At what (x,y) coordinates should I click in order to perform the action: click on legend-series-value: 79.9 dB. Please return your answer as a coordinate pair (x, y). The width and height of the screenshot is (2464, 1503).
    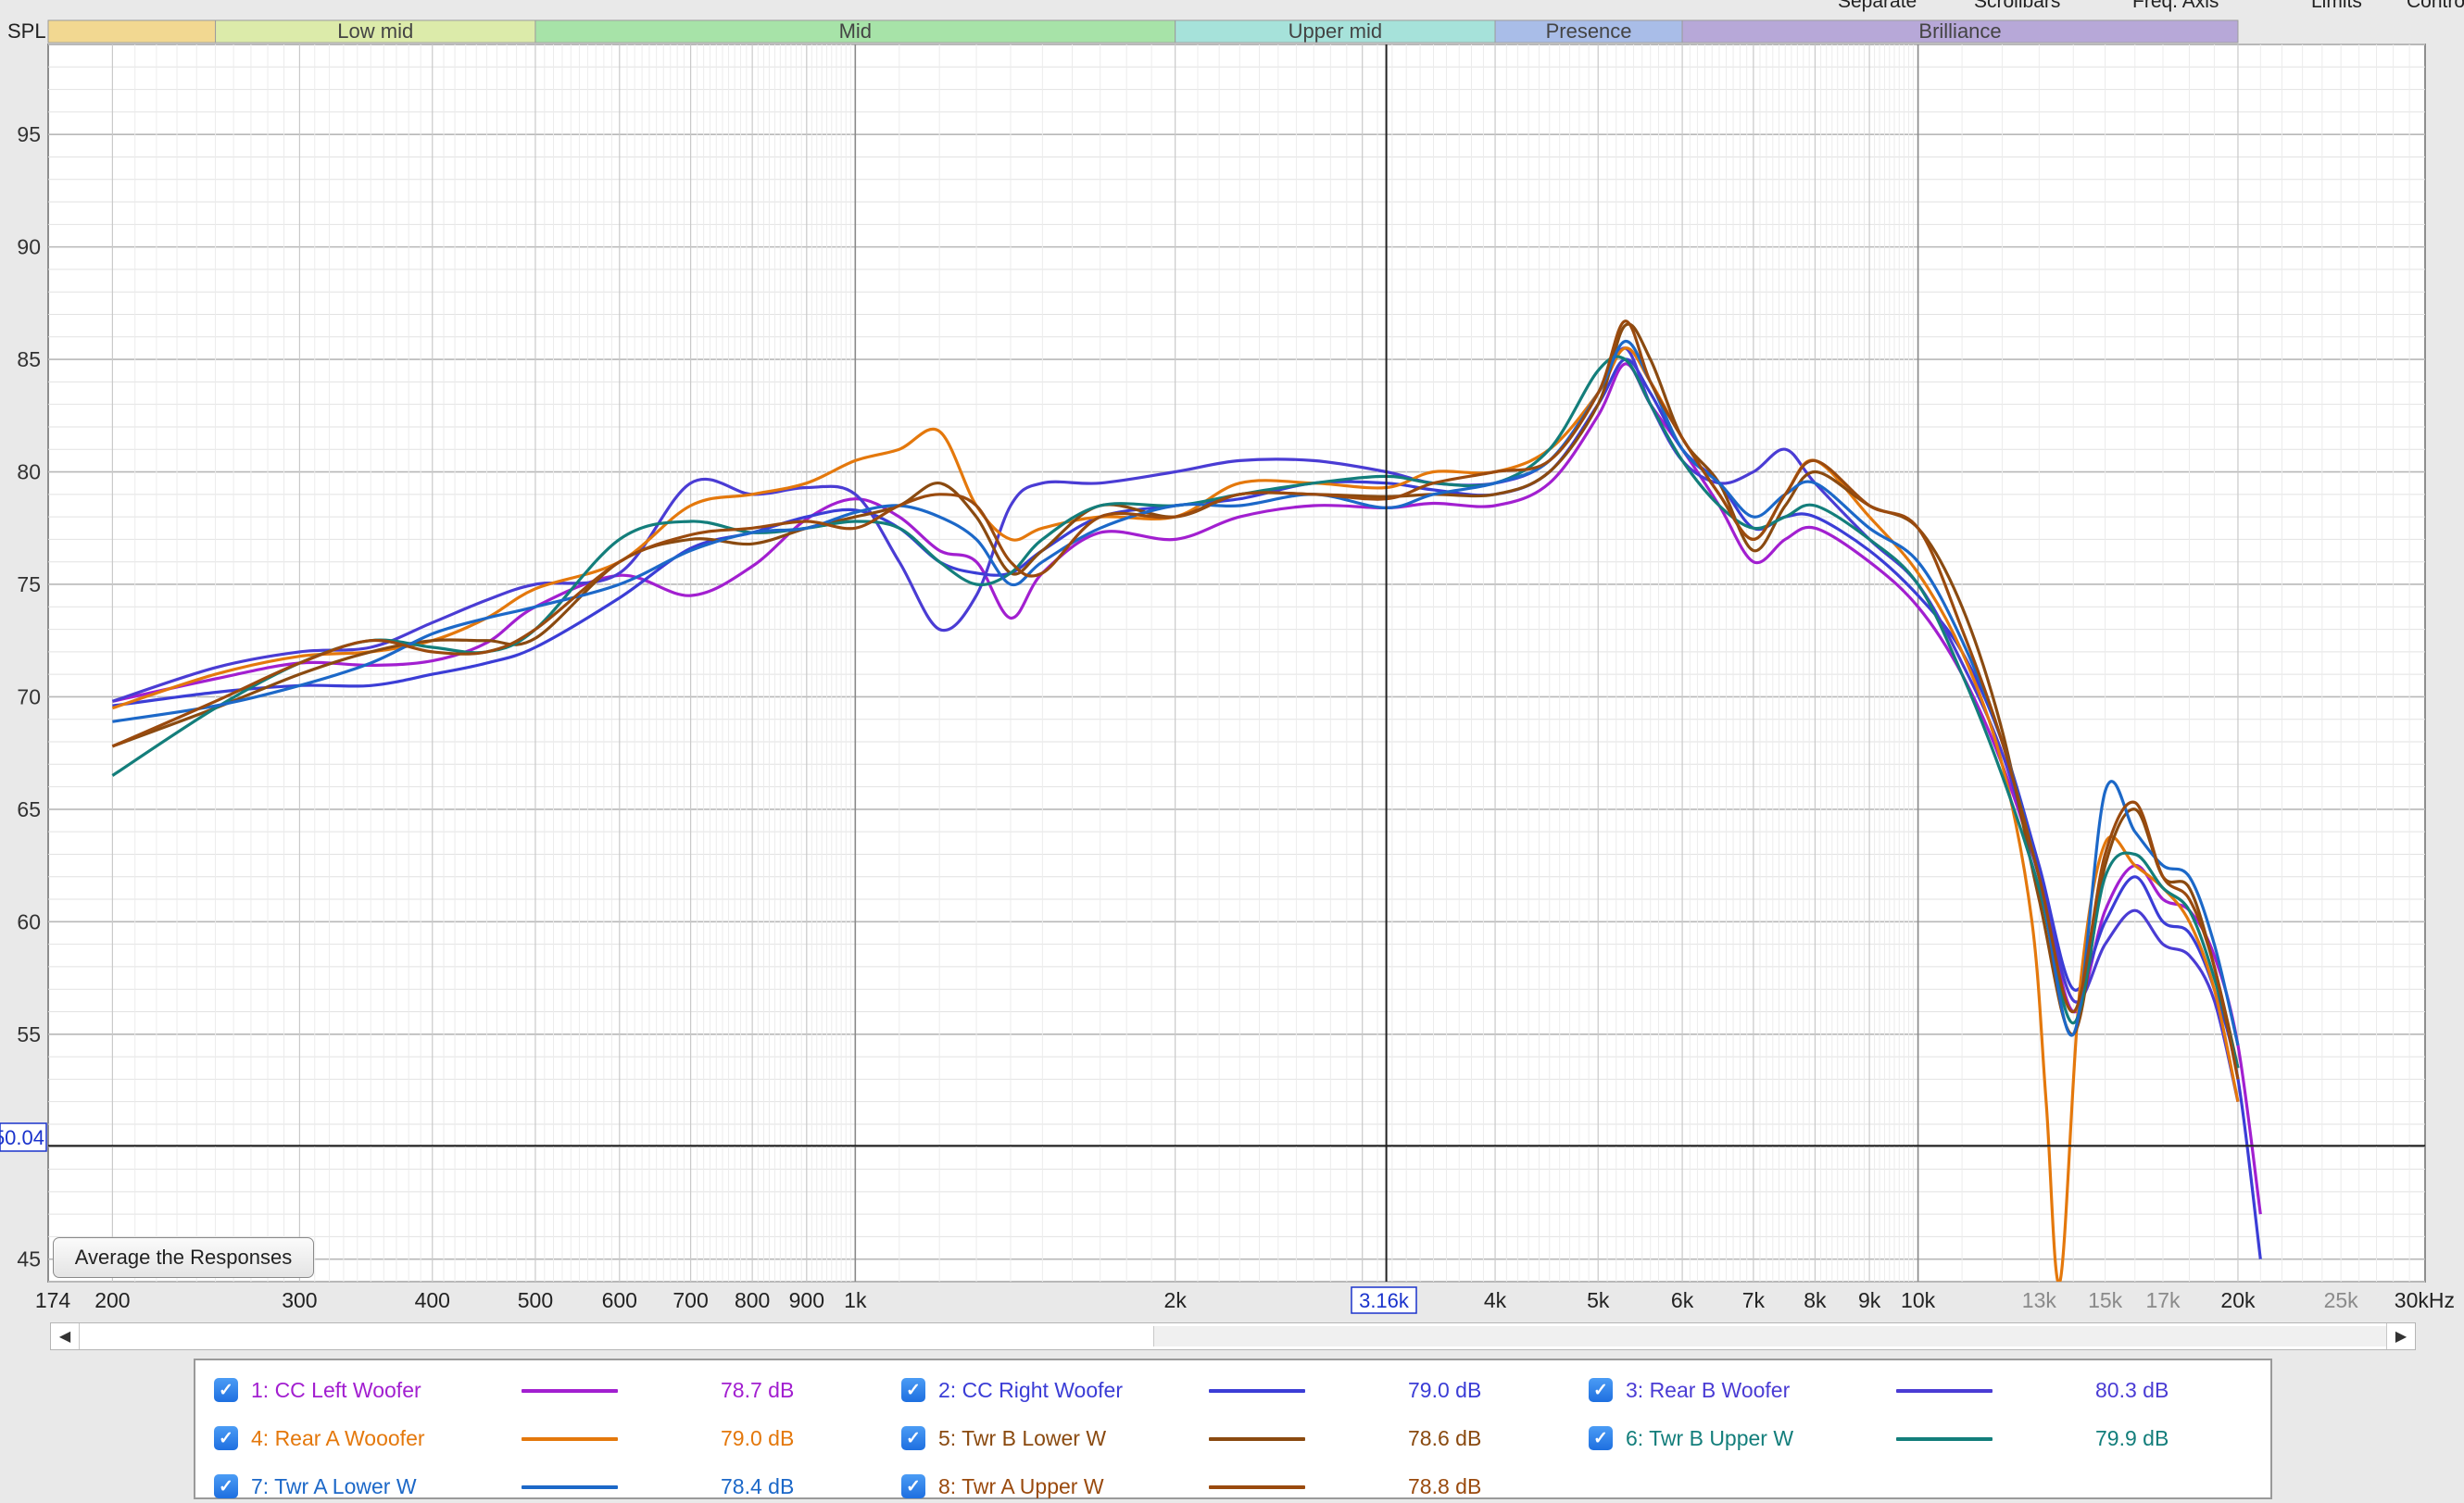
    Looking at the image, I should click on (2132, 1438).